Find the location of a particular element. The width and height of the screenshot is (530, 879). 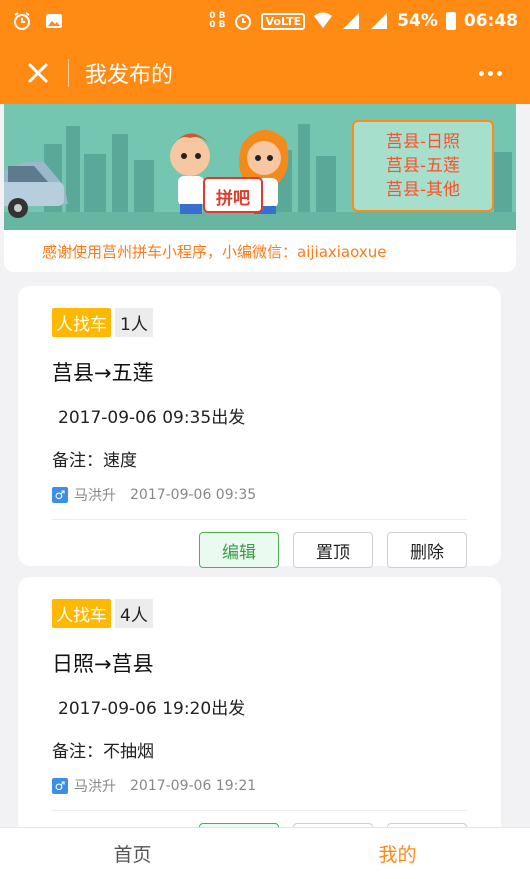

seat-count: 1人 is located at coordinates (134, 322).